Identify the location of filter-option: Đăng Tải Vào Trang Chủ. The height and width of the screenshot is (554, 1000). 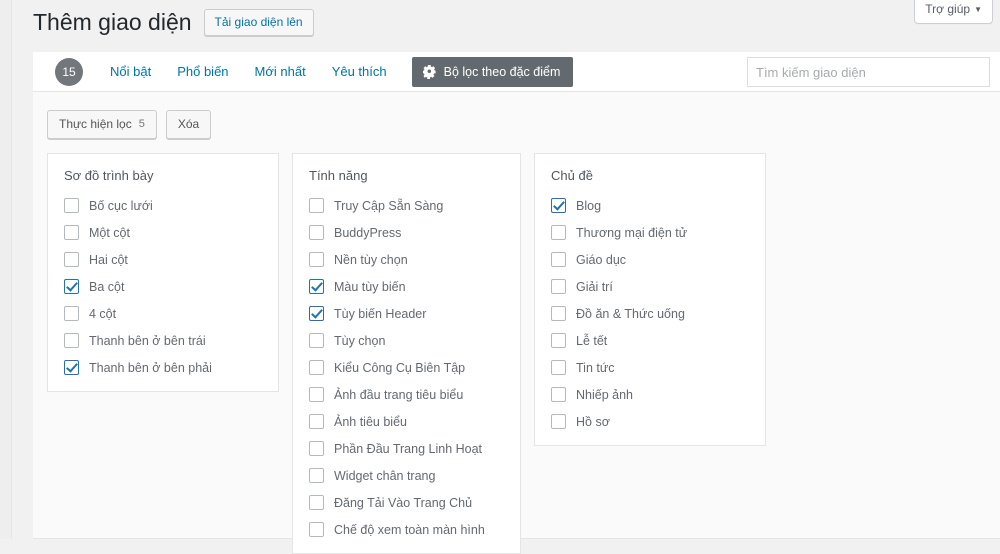
(406, 502).